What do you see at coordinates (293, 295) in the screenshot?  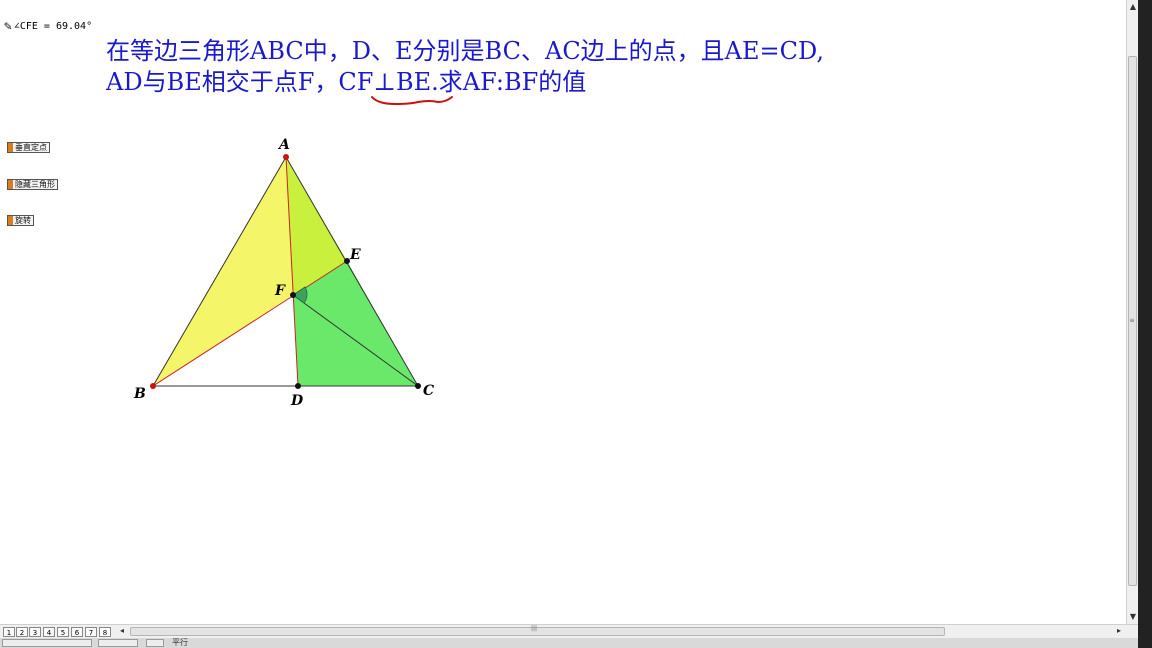 I see `point-f` at bounding box center [293, 295].